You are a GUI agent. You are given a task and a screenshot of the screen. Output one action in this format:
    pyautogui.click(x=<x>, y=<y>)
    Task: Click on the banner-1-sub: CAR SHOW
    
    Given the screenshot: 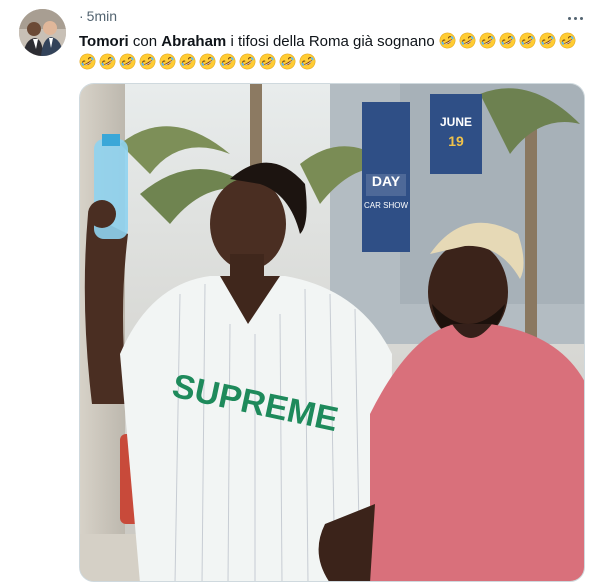 What is the action you would take?
    pyautogui.click(x=386, y=205)
    